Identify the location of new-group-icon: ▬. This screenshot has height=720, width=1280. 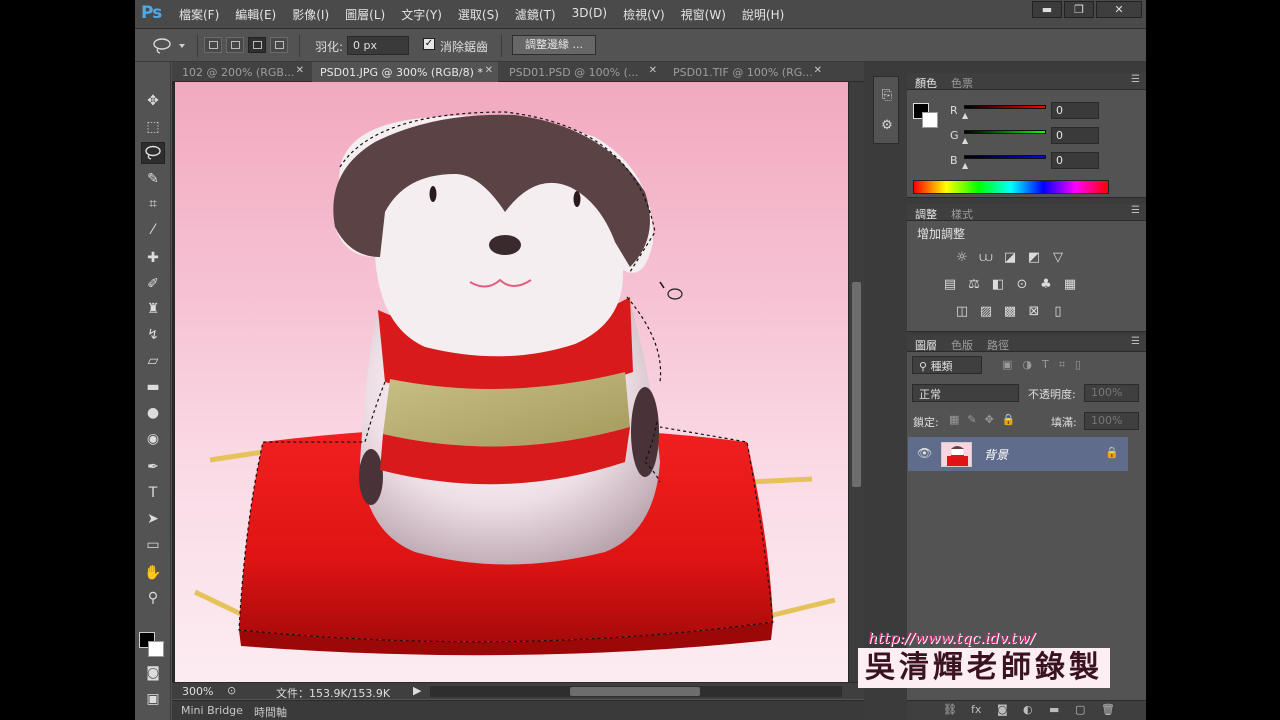
(1054, 709).